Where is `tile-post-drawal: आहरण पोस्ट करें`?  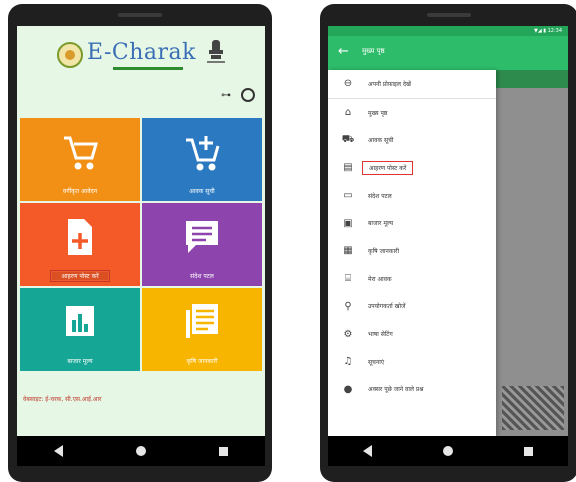
tile-post-drawal: आहरण पोस्ट करें is located at coordinates (80, 244).